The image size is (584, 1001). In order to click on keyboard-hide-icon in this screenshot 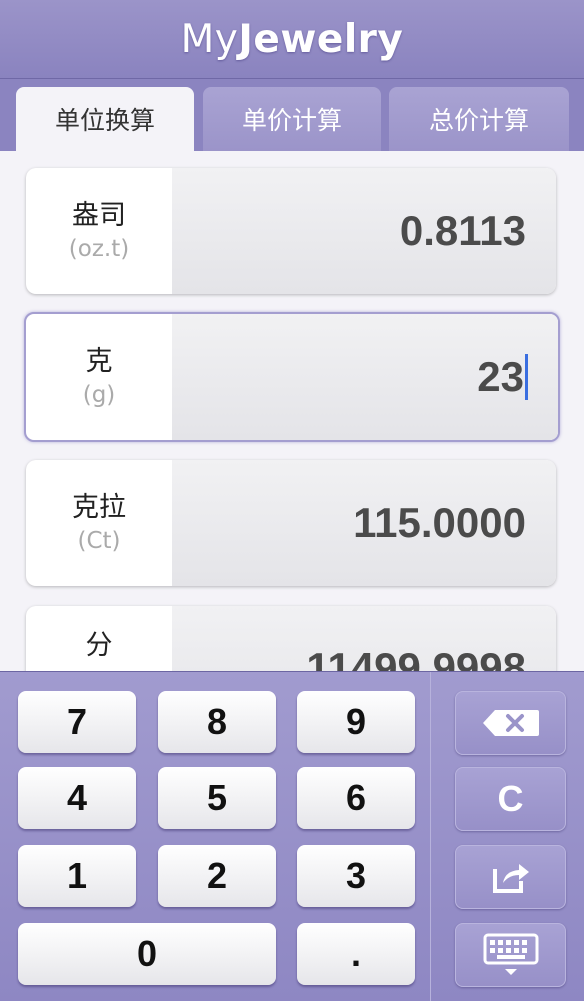, I will do `click(510, 954)`.